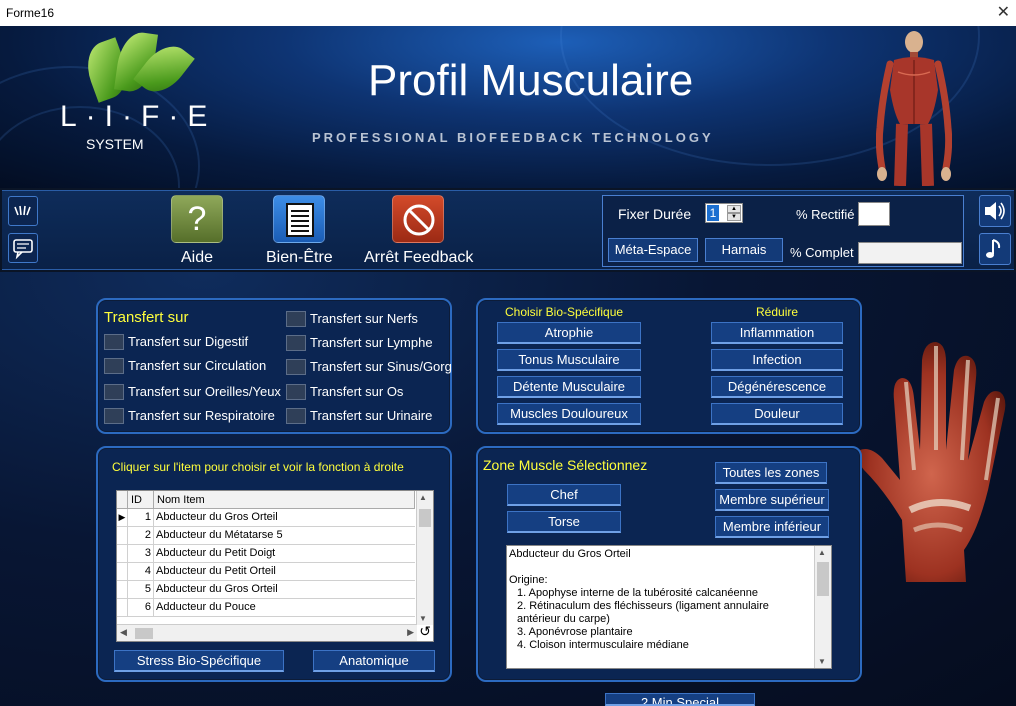  What do you see at coordinates (910, 253) in the screenshot?
I see `complet-progress` at bounding box center [910, 253].